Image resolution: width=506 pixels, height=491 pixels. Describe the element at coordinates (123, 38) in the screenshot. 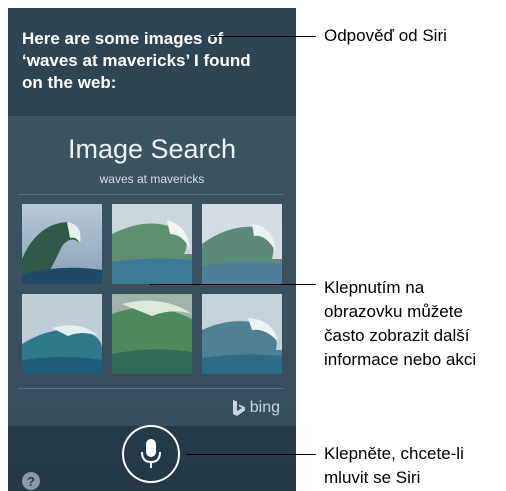

I see `siri-response-line: Here are some images of` at that location.